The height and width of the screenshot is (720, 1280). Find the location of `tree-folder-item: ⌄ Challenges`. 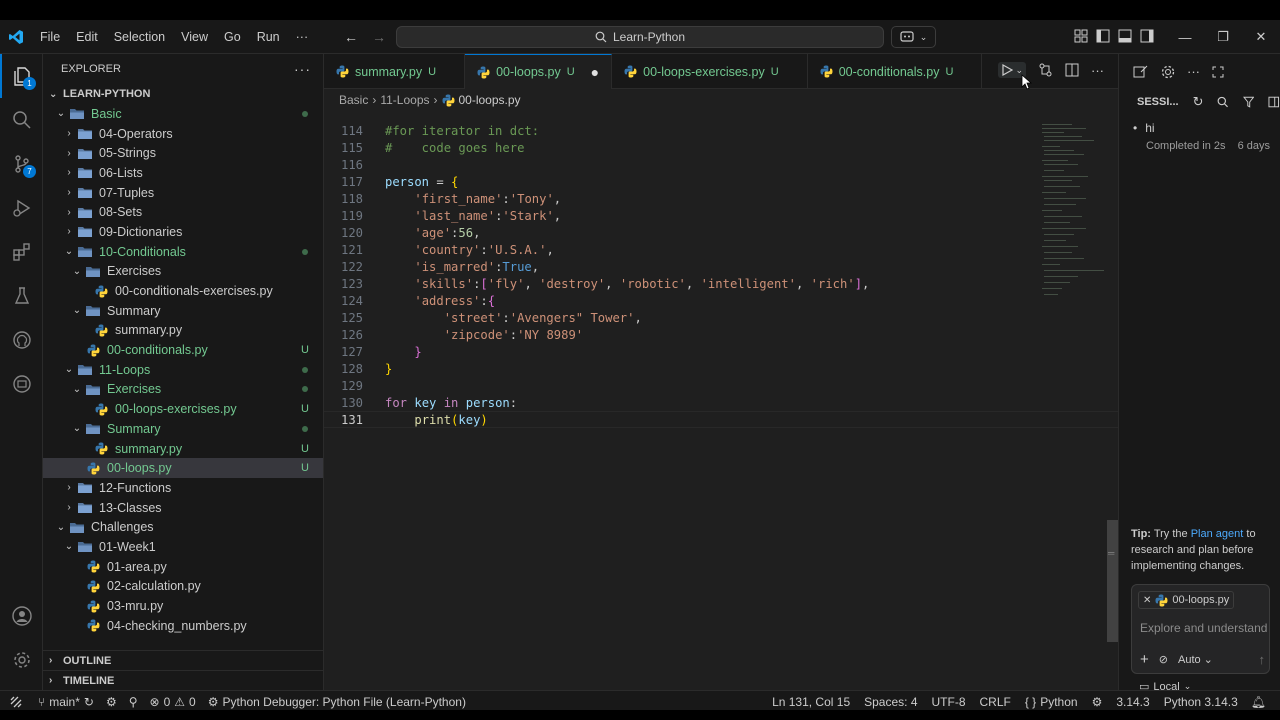

tree-folder-item: ⌄ Challenges is located at coordinates (183, 527).